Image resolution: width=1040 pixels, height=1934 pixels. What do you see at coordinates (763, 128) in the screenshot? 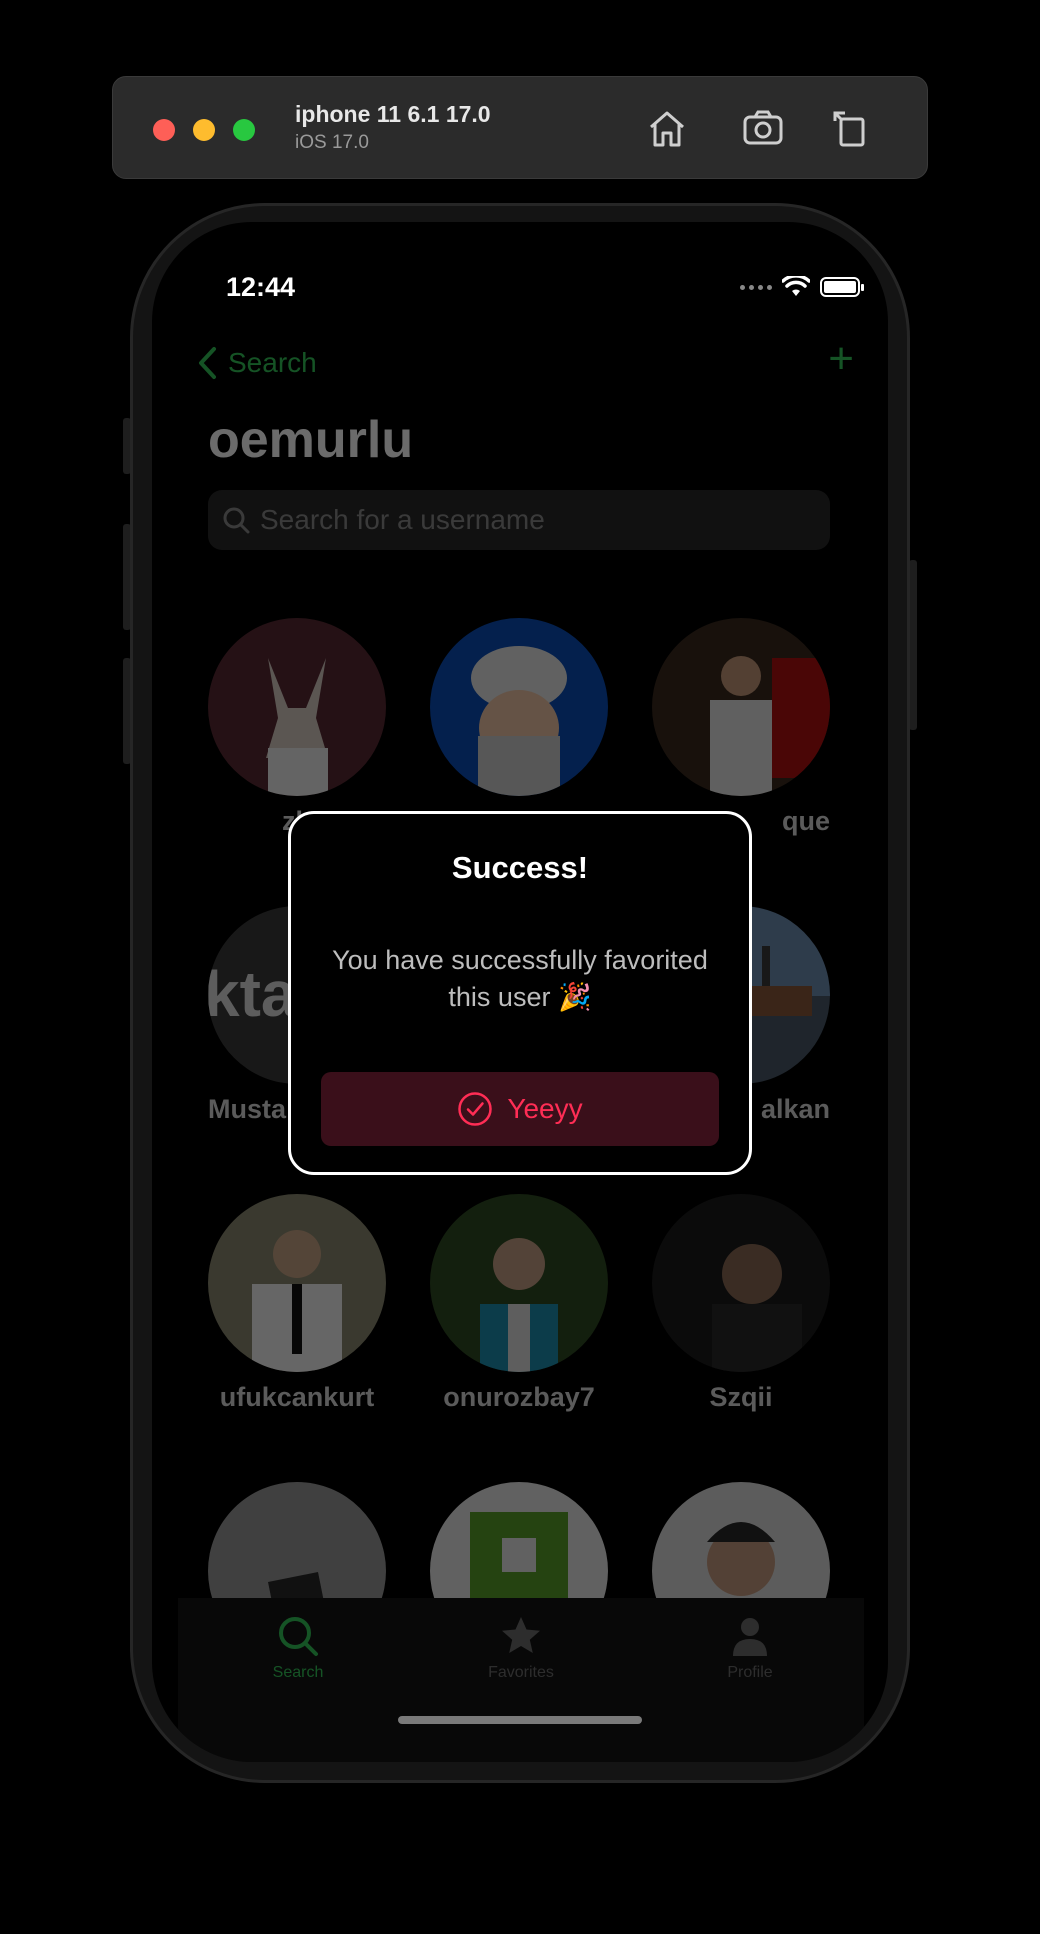
I see `screenshot-icon` at bounding box center [763, 128].